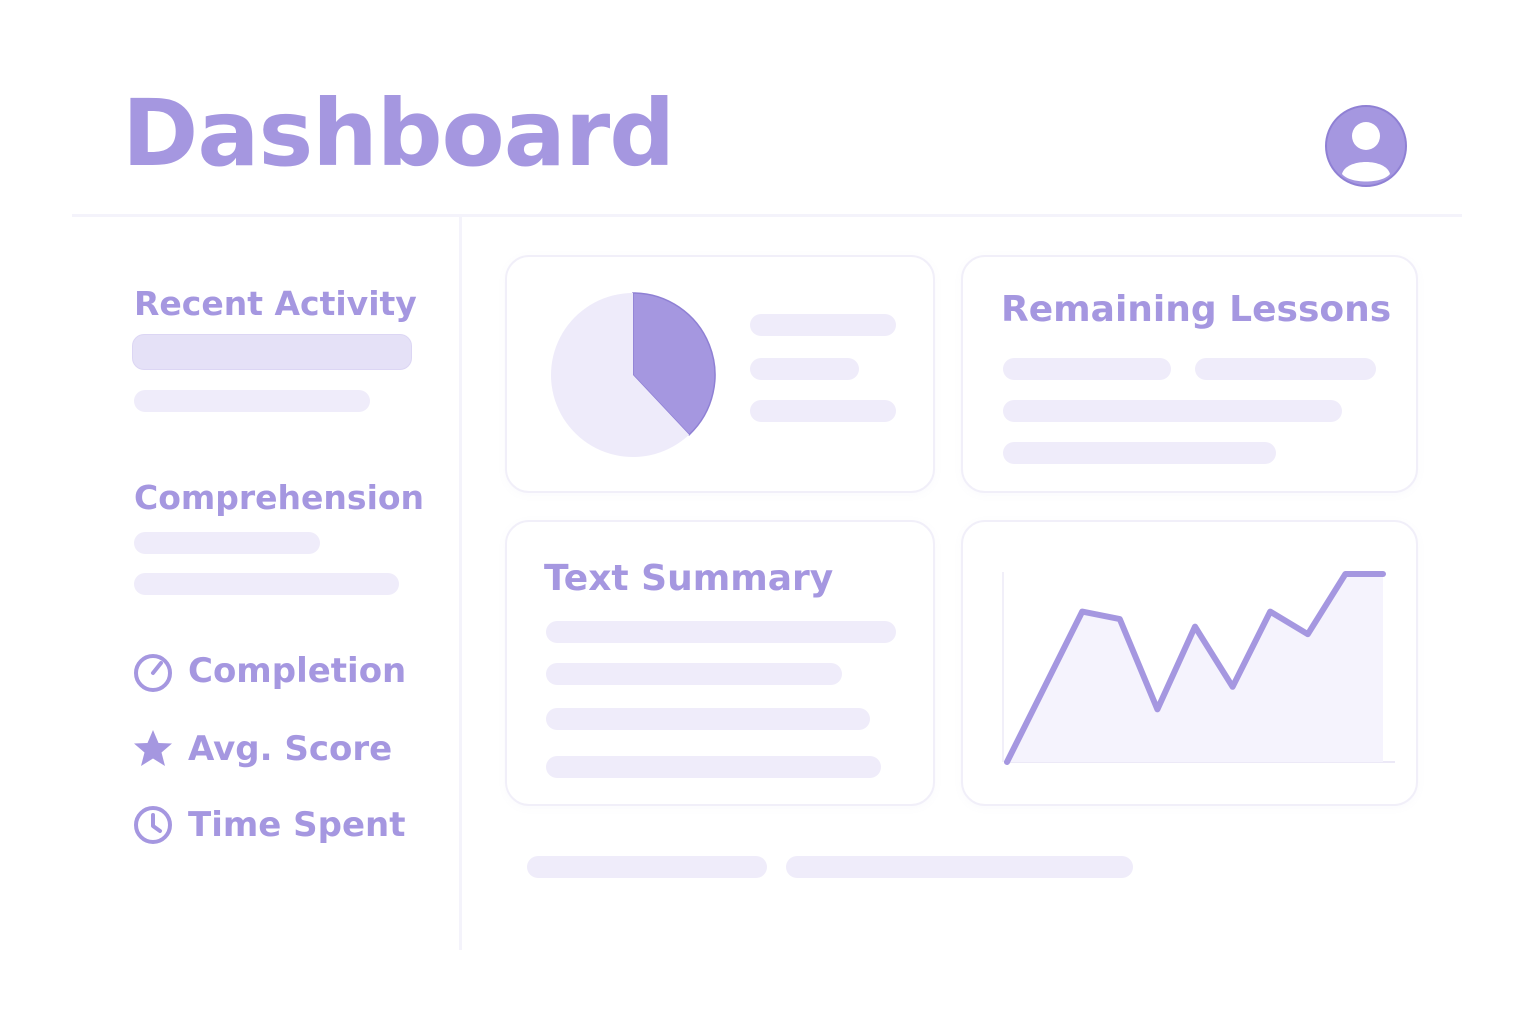  What do you see at coordinates (252, 401) in the screenshot?
I see `recent-activity-placeholder` at bounding box center [252, 401].